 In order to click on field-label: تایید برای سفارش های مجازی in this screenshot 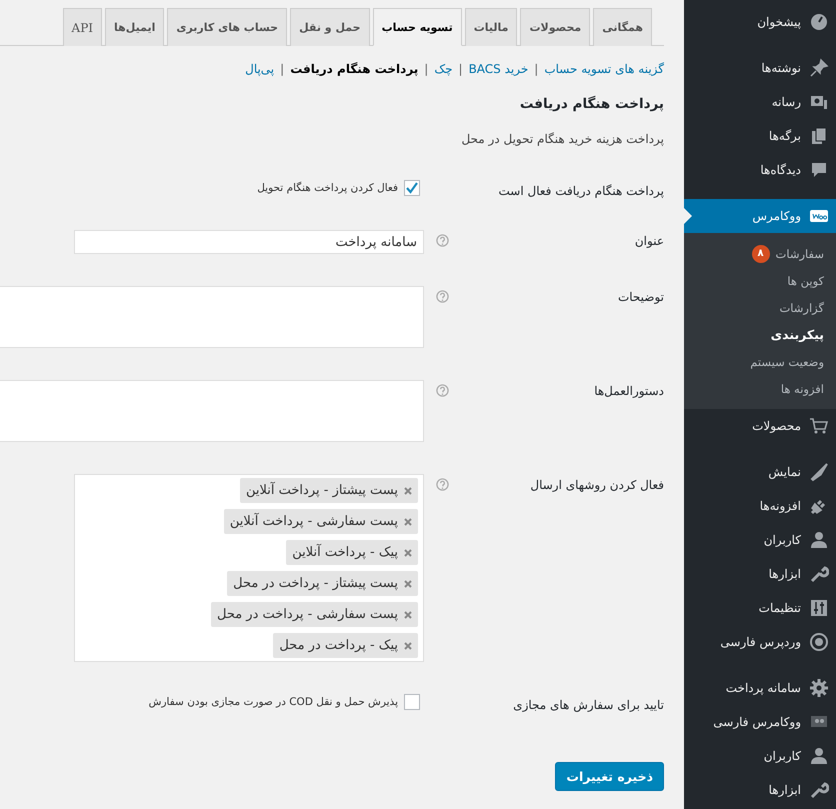, I will do `click(588, 704)`.